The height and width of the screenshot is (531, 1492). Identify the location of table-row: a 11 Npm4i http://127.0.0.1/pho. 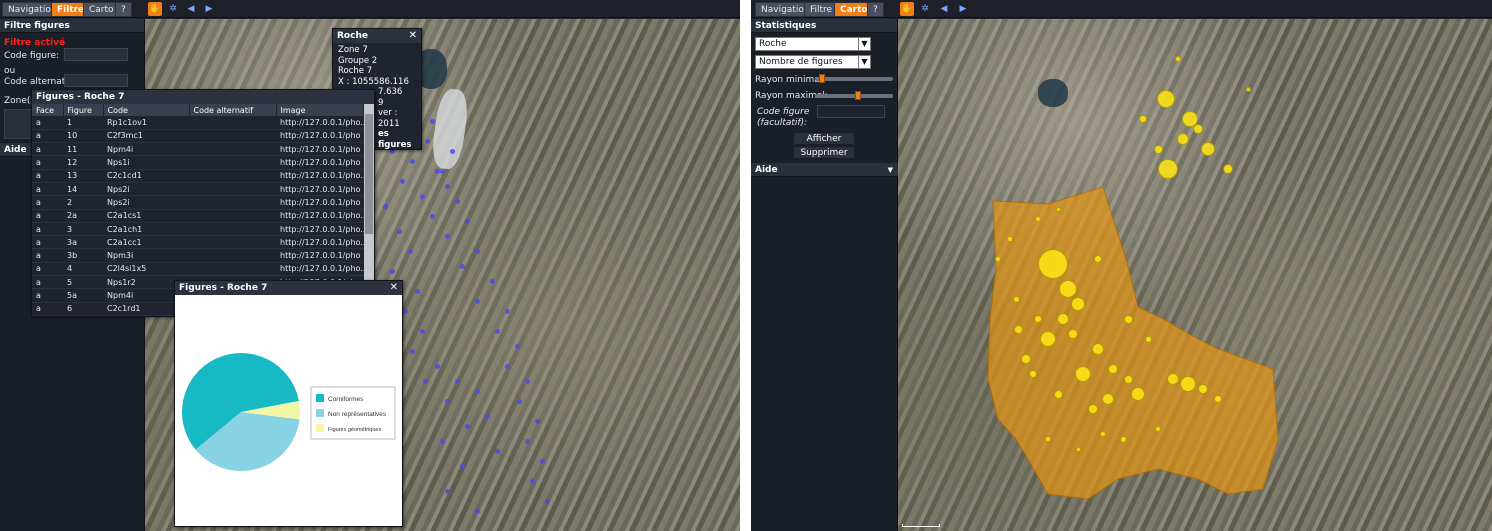
(198, 149).